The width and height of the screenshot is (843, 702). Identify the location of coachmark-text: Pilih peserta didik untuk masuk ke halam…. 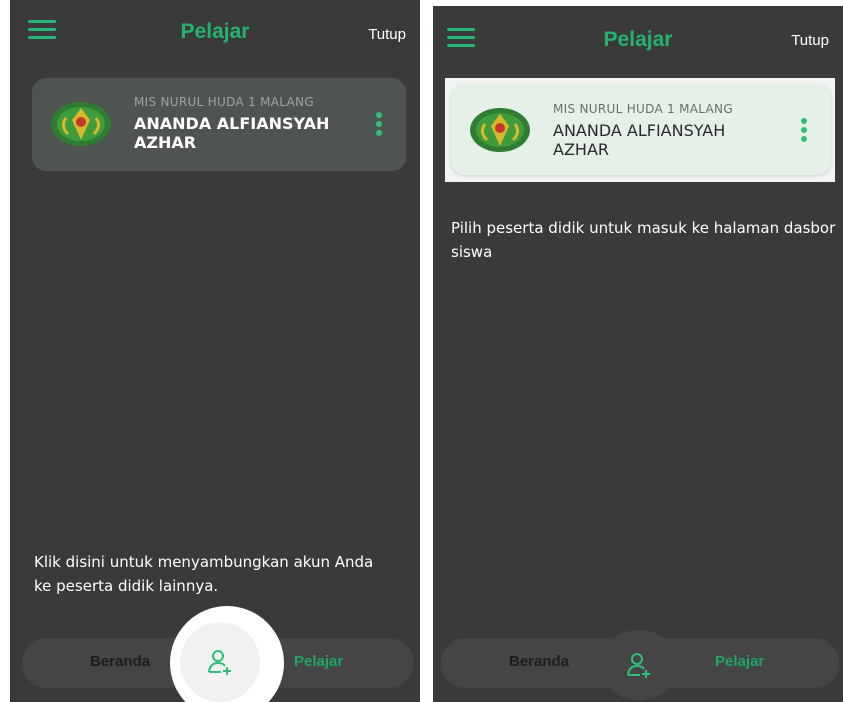
(643, 240).